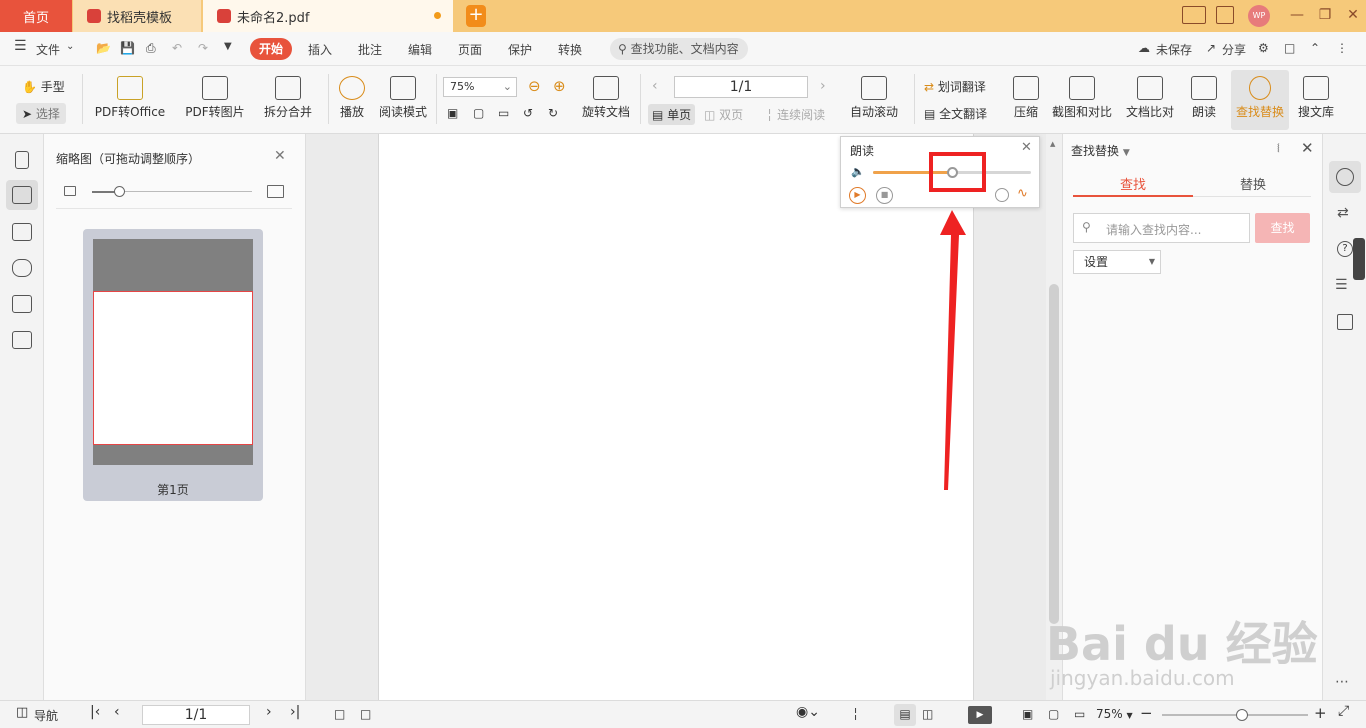 The height and width of the screenshot is (728, 1366). I want to click on full-translate-button: ▤ 全文翻译, so click(955, 113).